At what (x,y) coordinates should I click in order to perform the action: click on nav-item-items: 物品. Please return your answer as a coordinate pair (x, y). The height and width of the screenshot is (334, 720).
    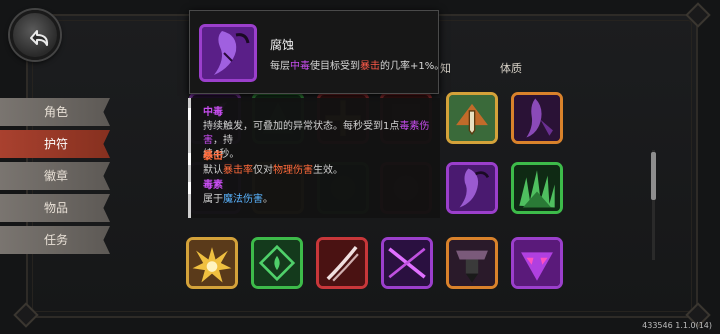
    Looking at the image, I should click on (55, 208).